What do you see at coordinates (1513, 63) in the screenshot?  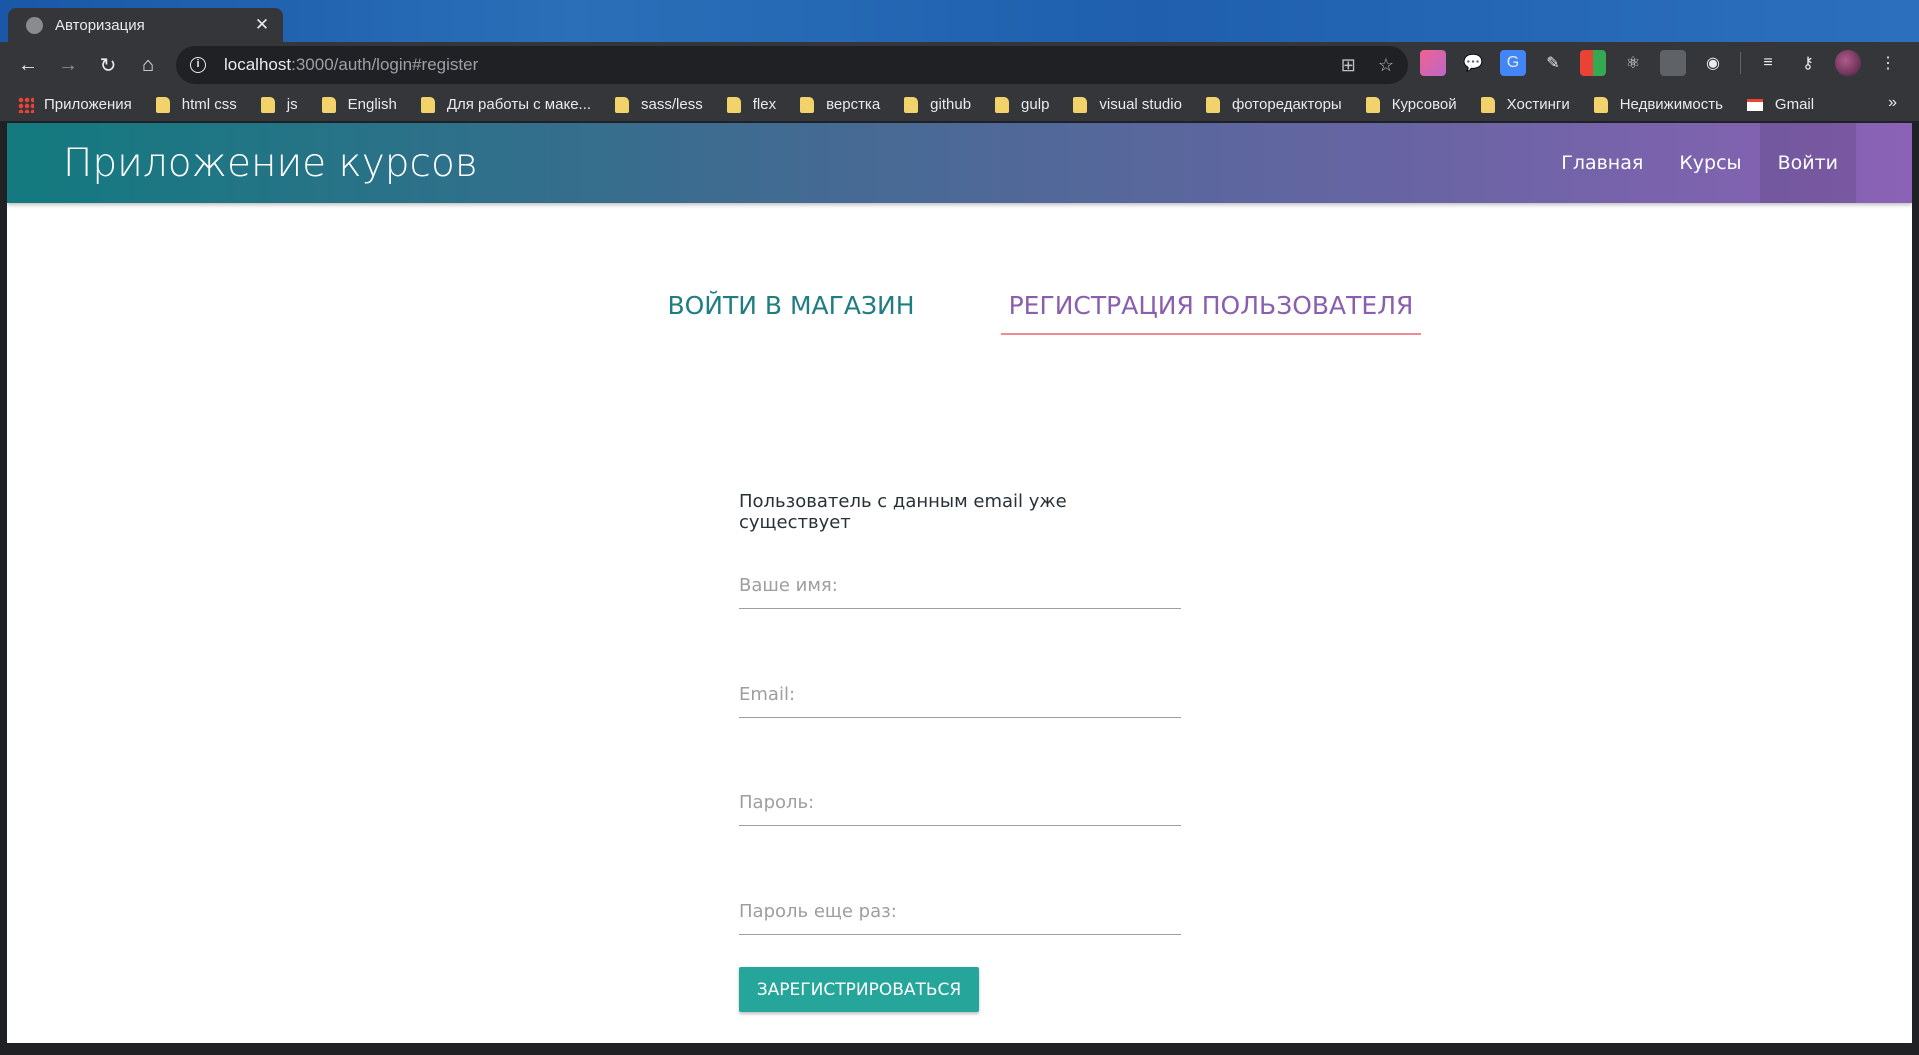 I see `extension-translate-icon: G` at bounding box center [1513, 63].